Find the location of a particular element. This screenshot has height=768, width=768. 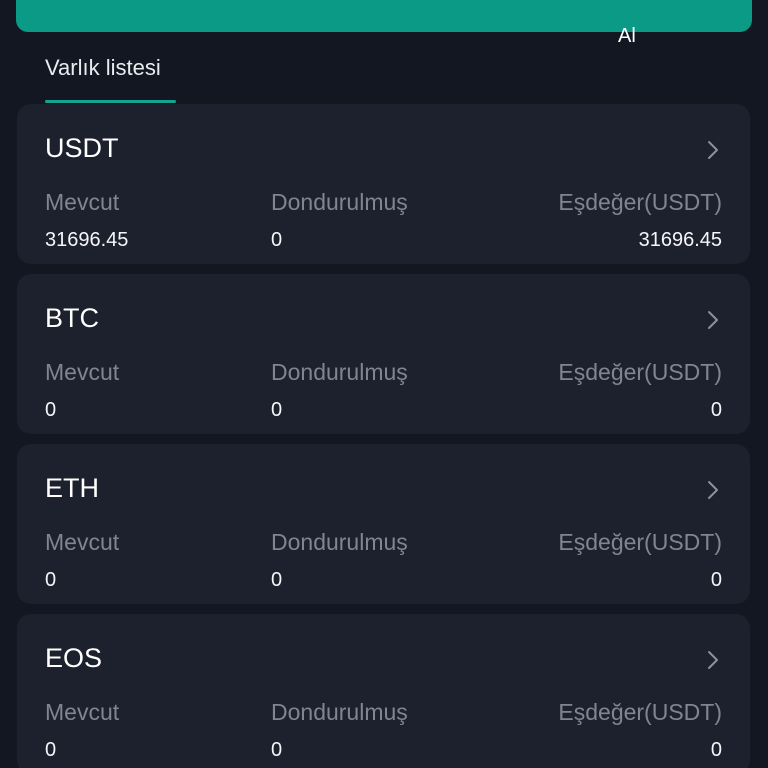

tab-asset-list: Varlık listesi is located at coordinates (103, 68).